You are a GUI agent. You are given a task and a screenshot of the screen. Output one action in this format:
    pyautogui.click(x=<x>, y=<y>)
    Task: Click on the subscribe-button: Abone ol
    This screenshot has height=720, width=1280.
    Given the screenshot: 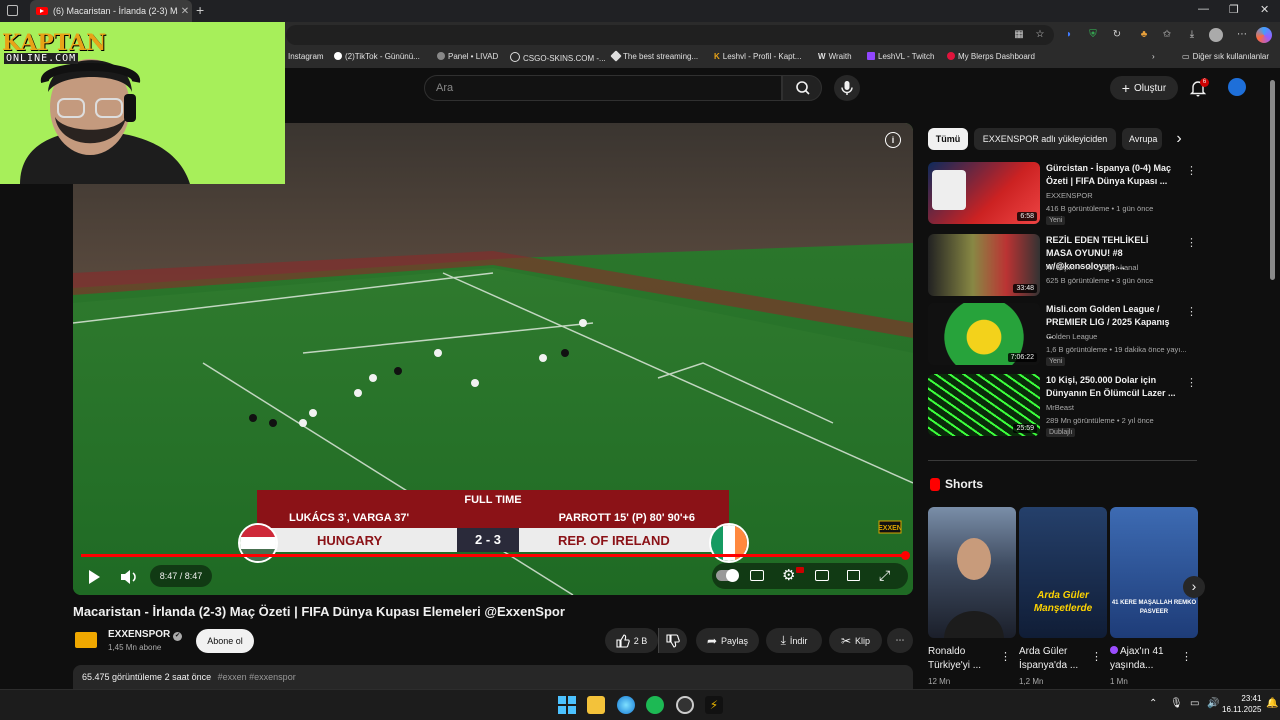 What is the action you would take?
    pyautogui.click(x=225, y=641)
    